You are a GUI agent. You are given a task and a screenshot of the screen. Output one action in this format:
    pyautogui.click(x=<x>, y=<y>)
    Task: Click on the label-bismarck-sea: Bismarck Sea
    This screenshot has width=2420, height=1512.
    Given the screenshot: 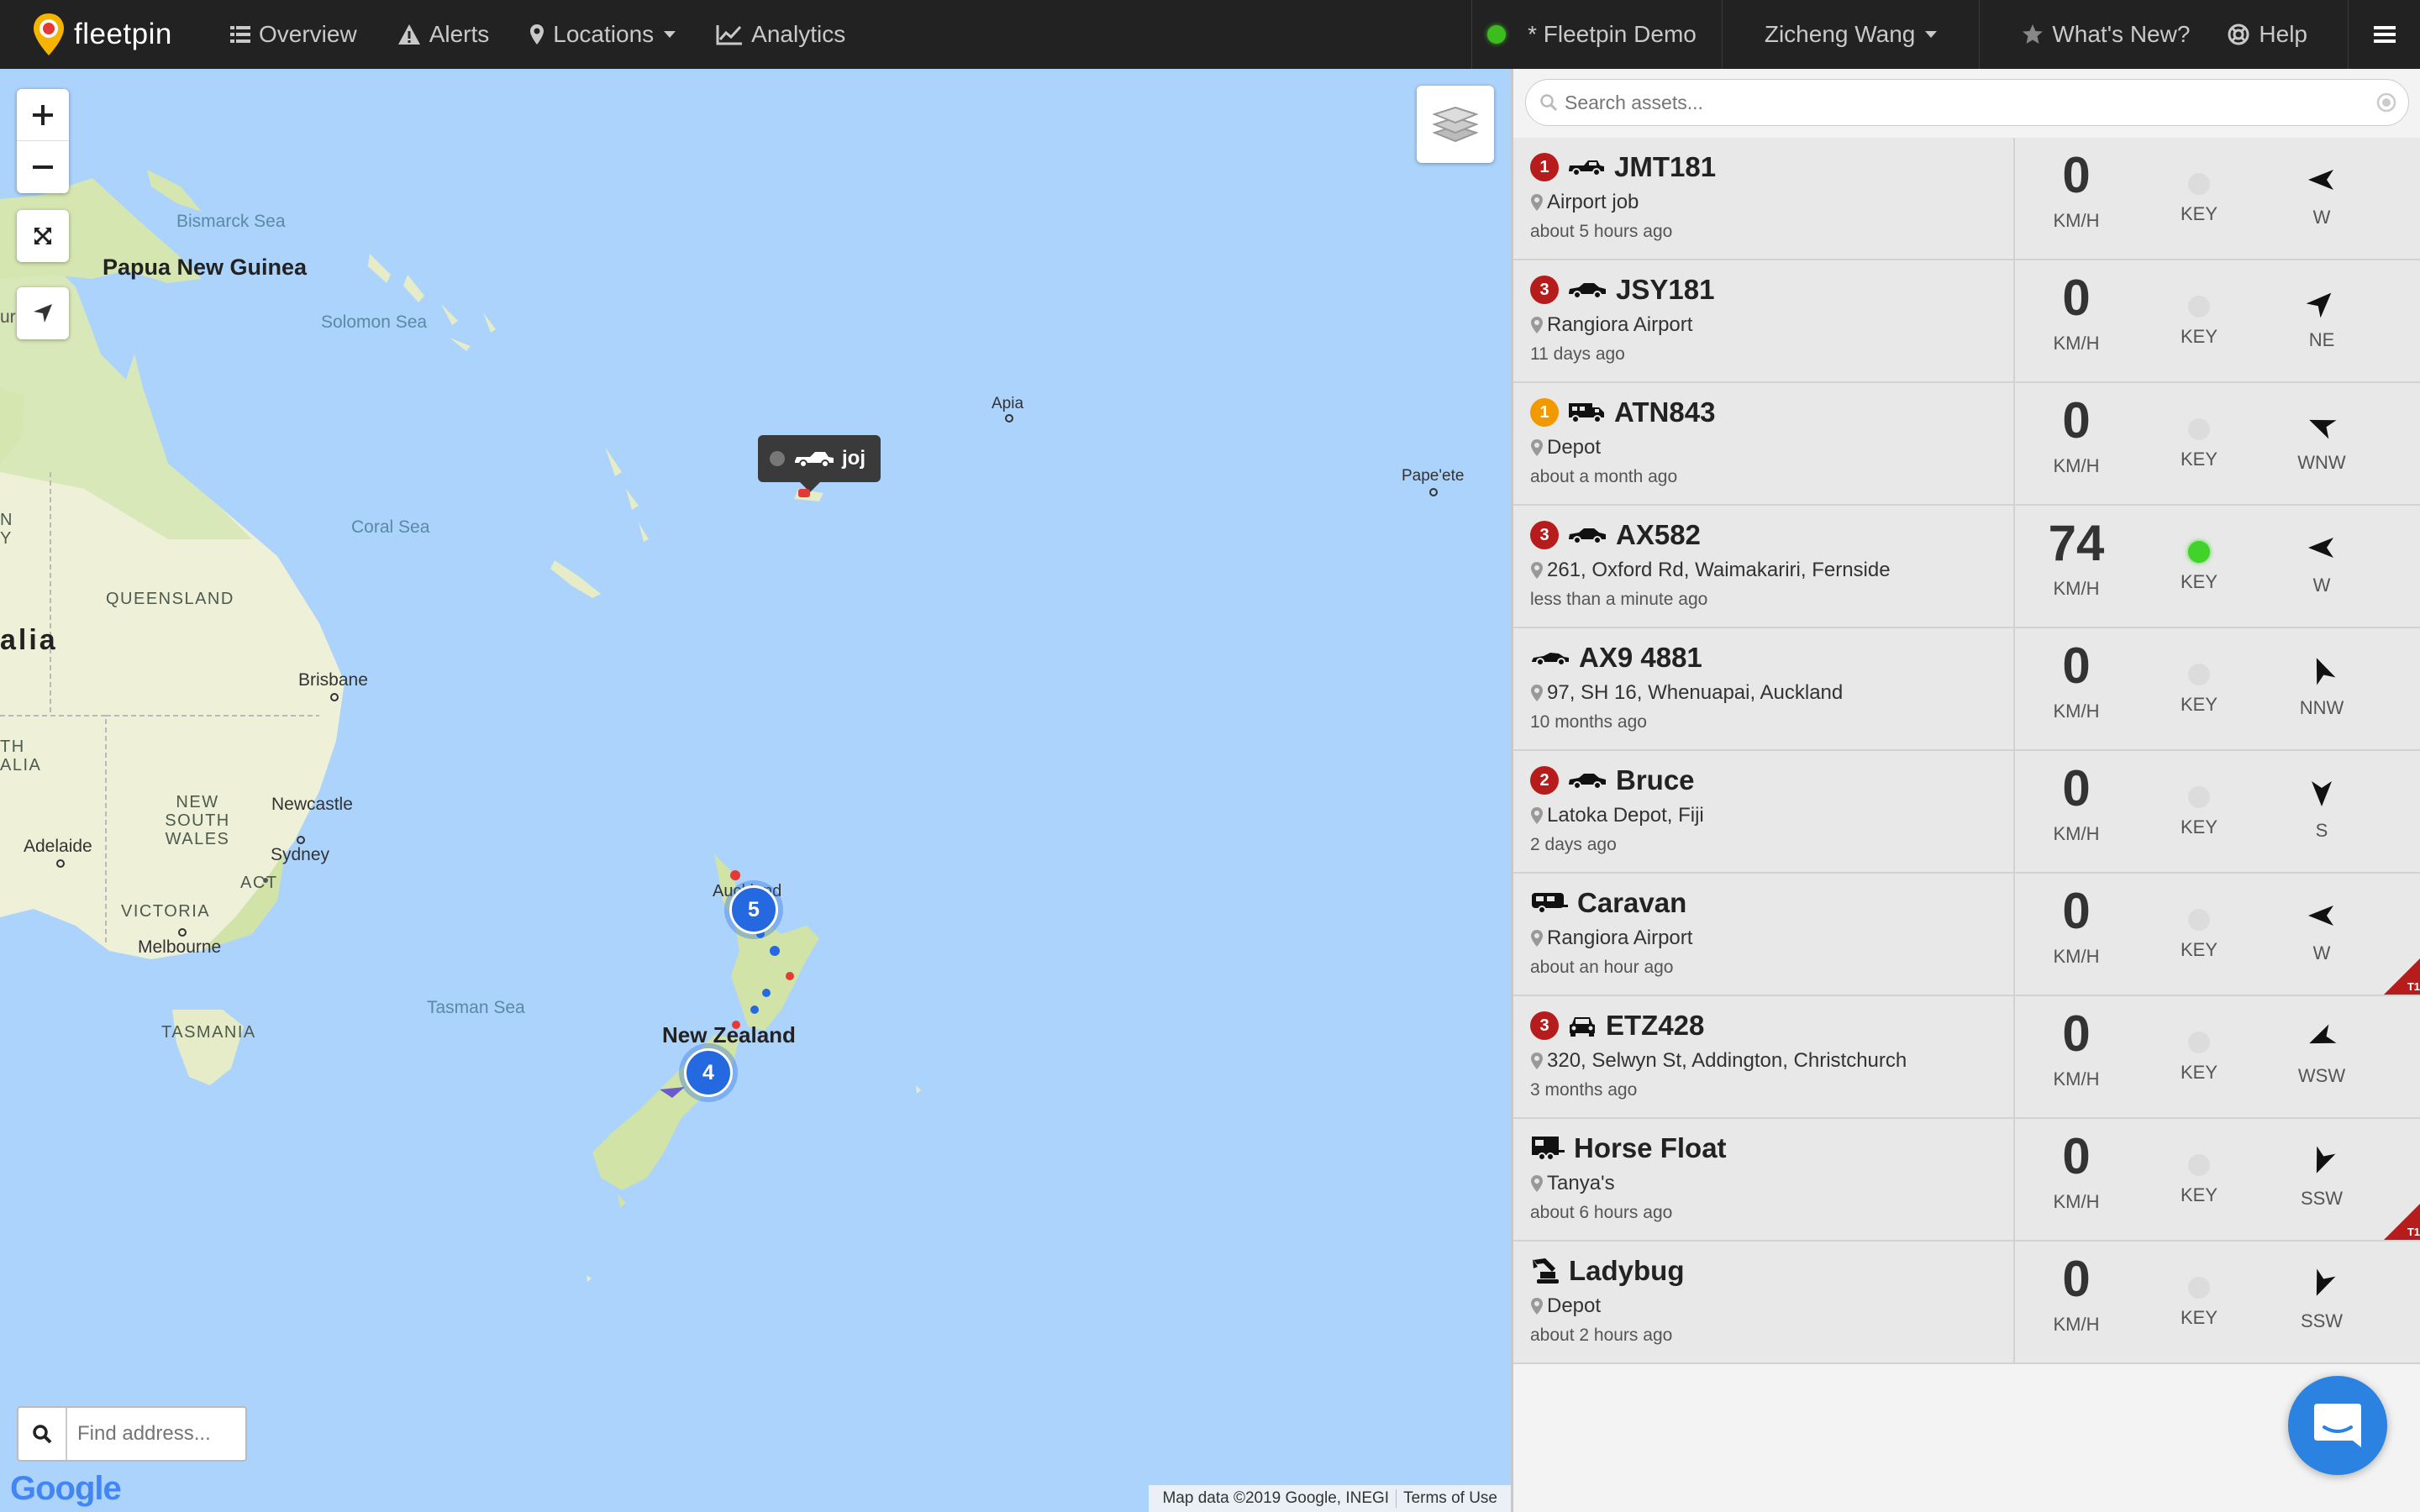 What is the action you would take?
    pyautogui.click(x=231, y=221)
    